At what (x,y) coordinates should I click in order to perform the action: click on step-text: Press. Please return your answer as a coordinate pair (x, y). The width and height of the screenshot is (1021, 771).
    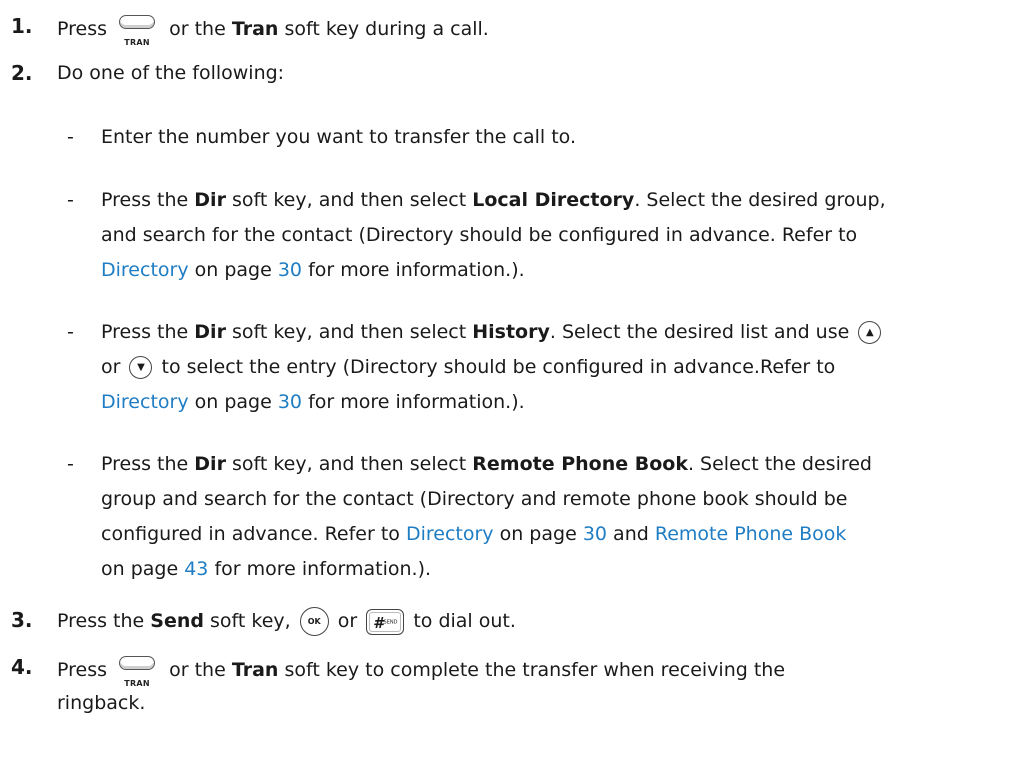
    Looking at the image, I should click on (82, 29).